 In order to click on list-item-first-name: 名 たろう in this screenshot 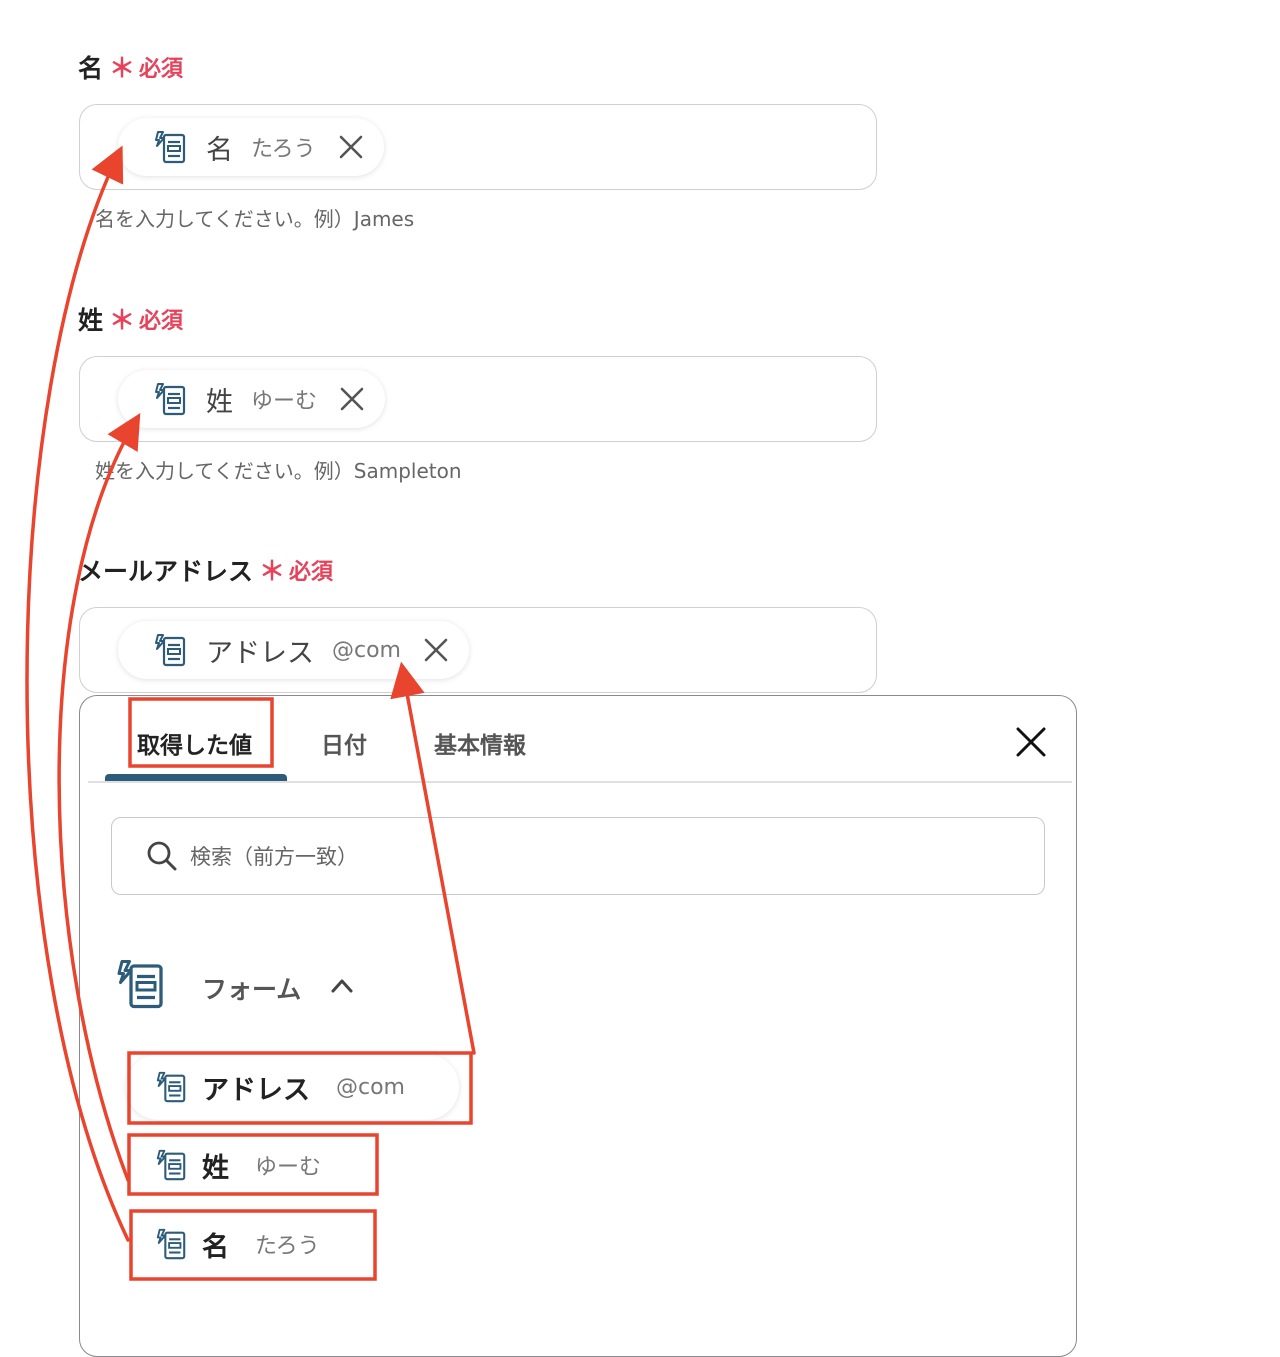, I will do `click(238, 1244)`.